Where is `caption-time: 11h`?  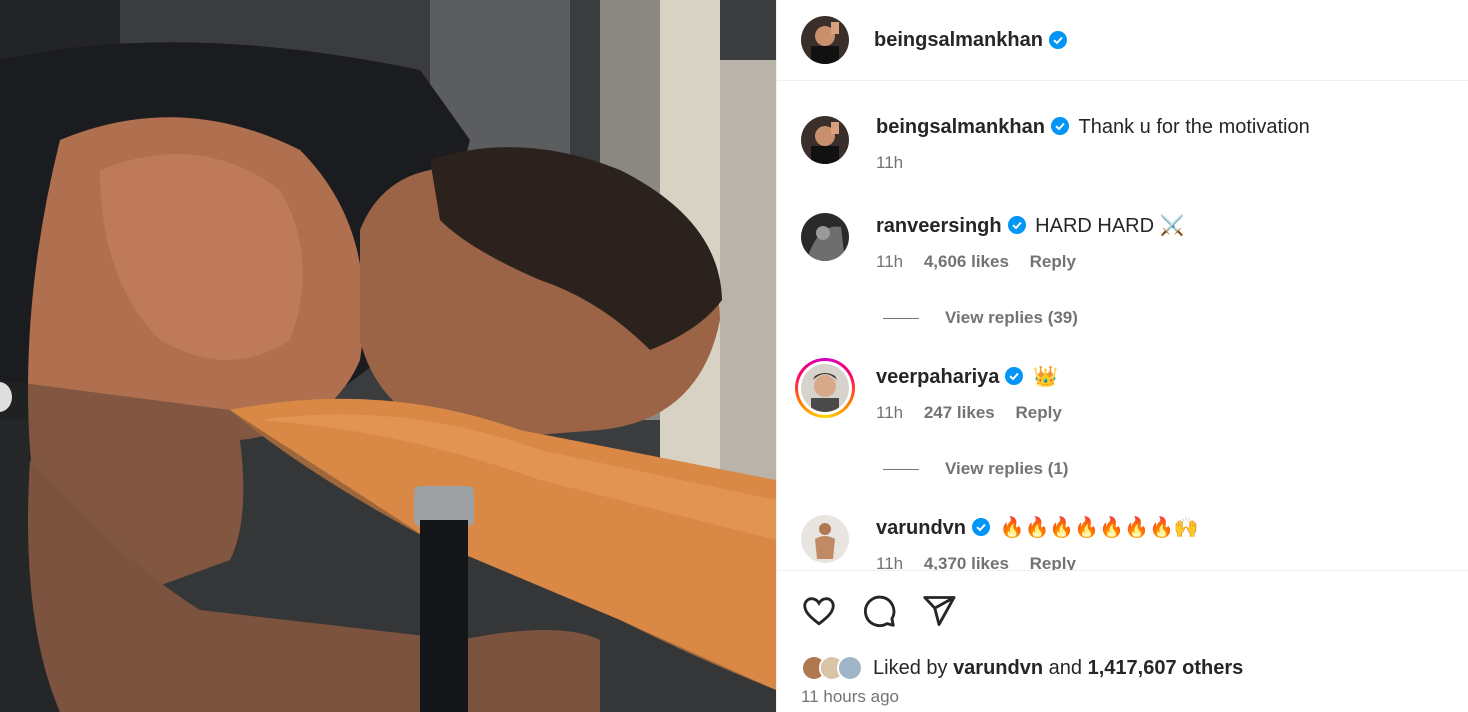 caption-time: 11h is located at coordinates (890, 162).